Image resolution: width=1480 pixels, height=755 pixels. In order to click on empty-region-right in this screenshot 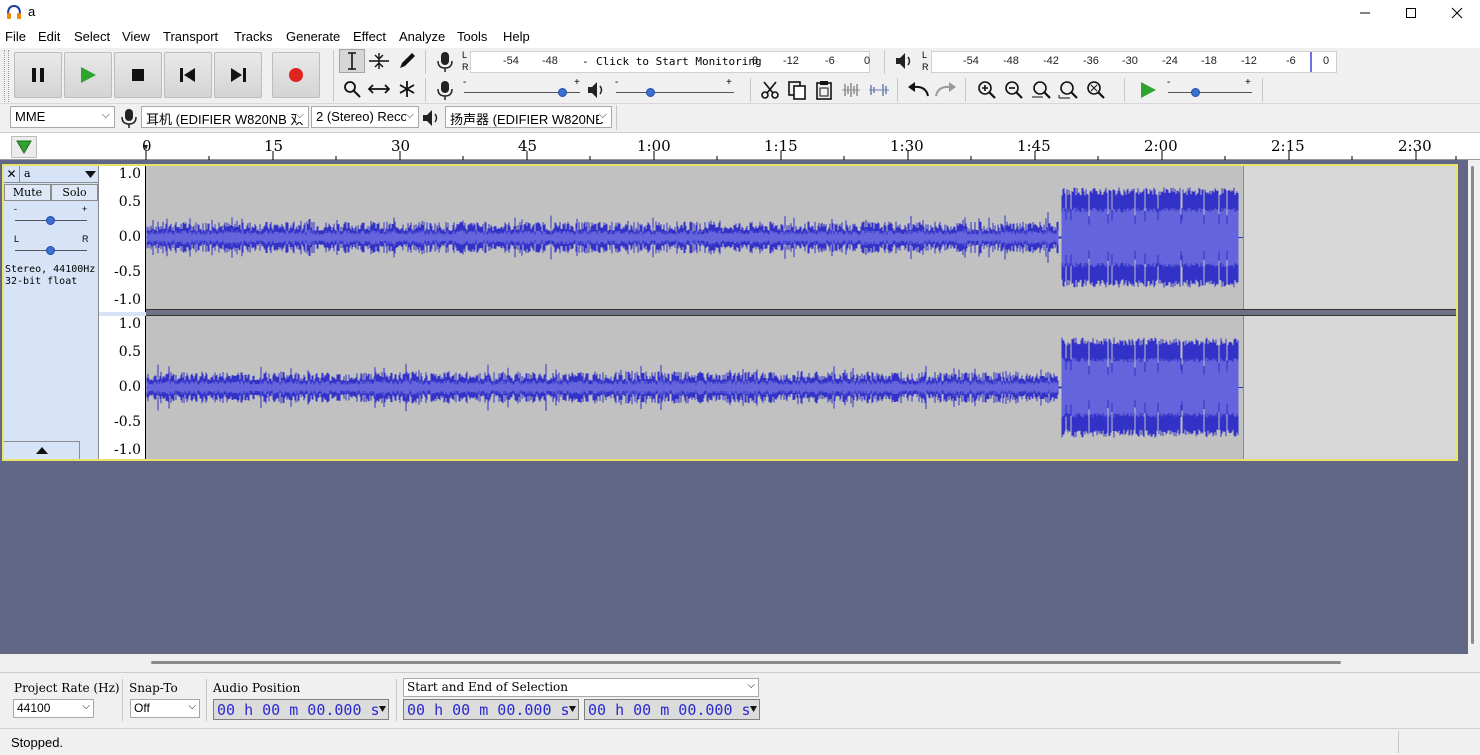, I will do `click(1349, 387)`.